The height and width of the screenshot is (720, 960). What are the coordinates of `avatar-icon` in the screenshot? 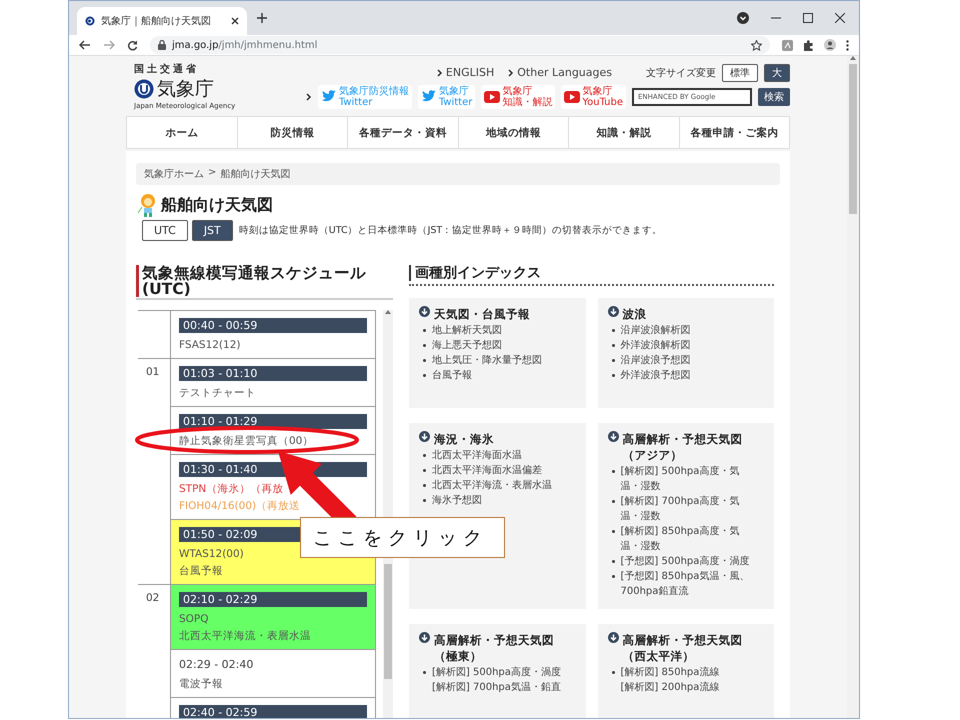 It's located at (830, 45).